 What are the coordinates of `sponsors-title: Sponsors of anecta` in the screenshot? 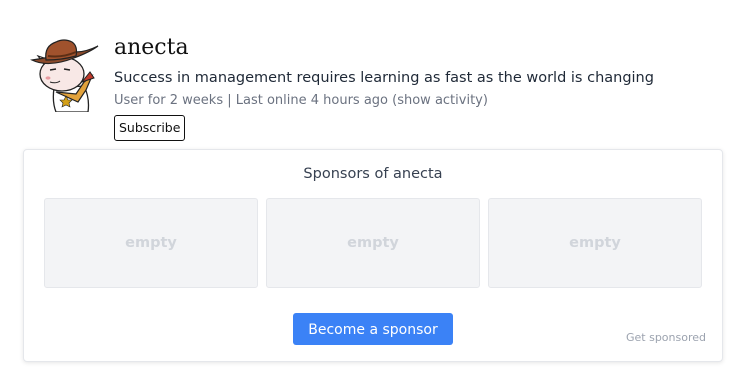 It's located at (373, 174).